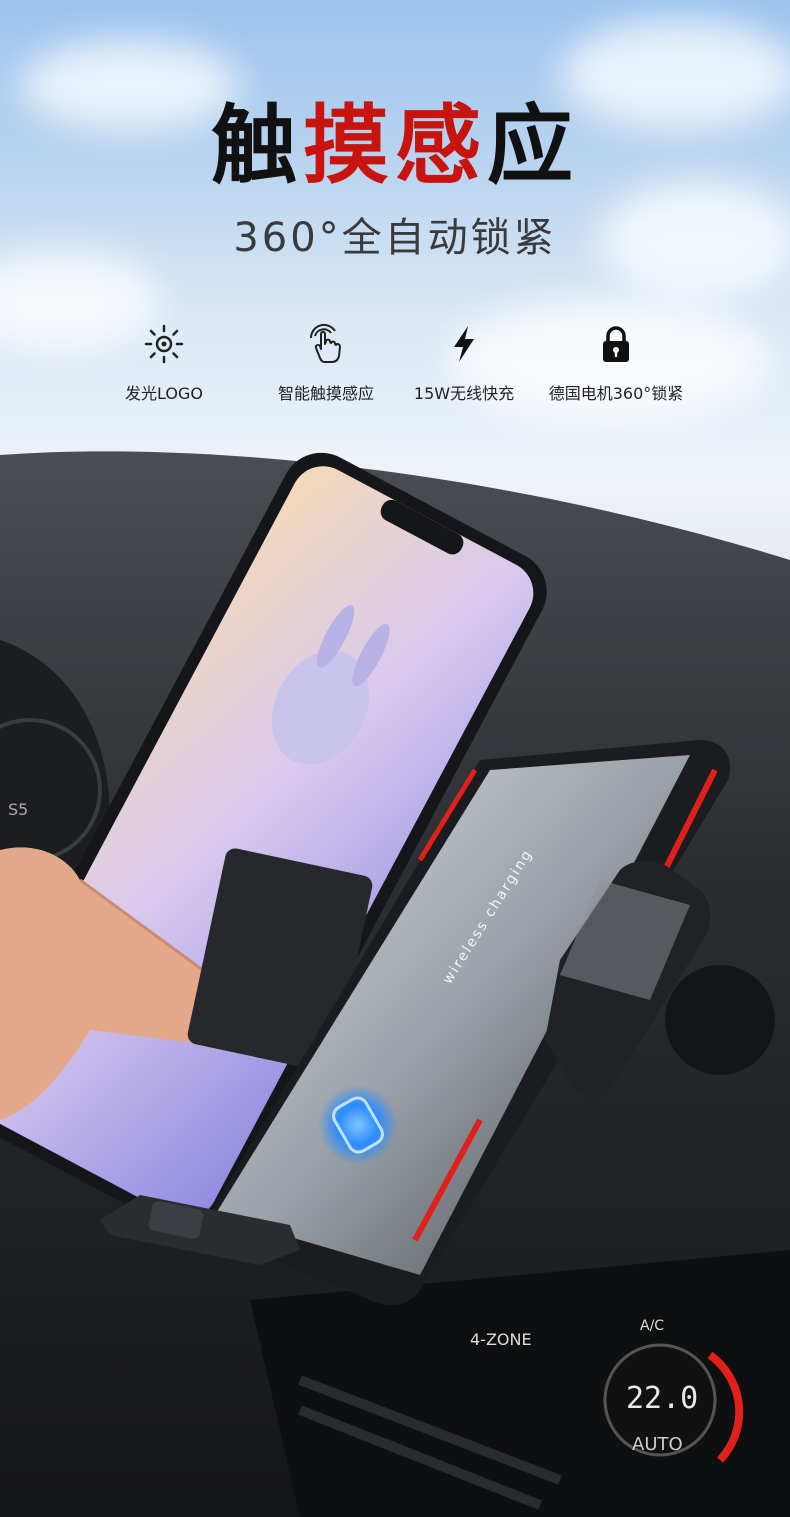 The width and height of the screenshot is (790, 1517). What do you see at coordinates (616, 363) in the screenshot?
I see `feature-item-lock: 德国电机360°锁紧` at bounding box center [616, 363].